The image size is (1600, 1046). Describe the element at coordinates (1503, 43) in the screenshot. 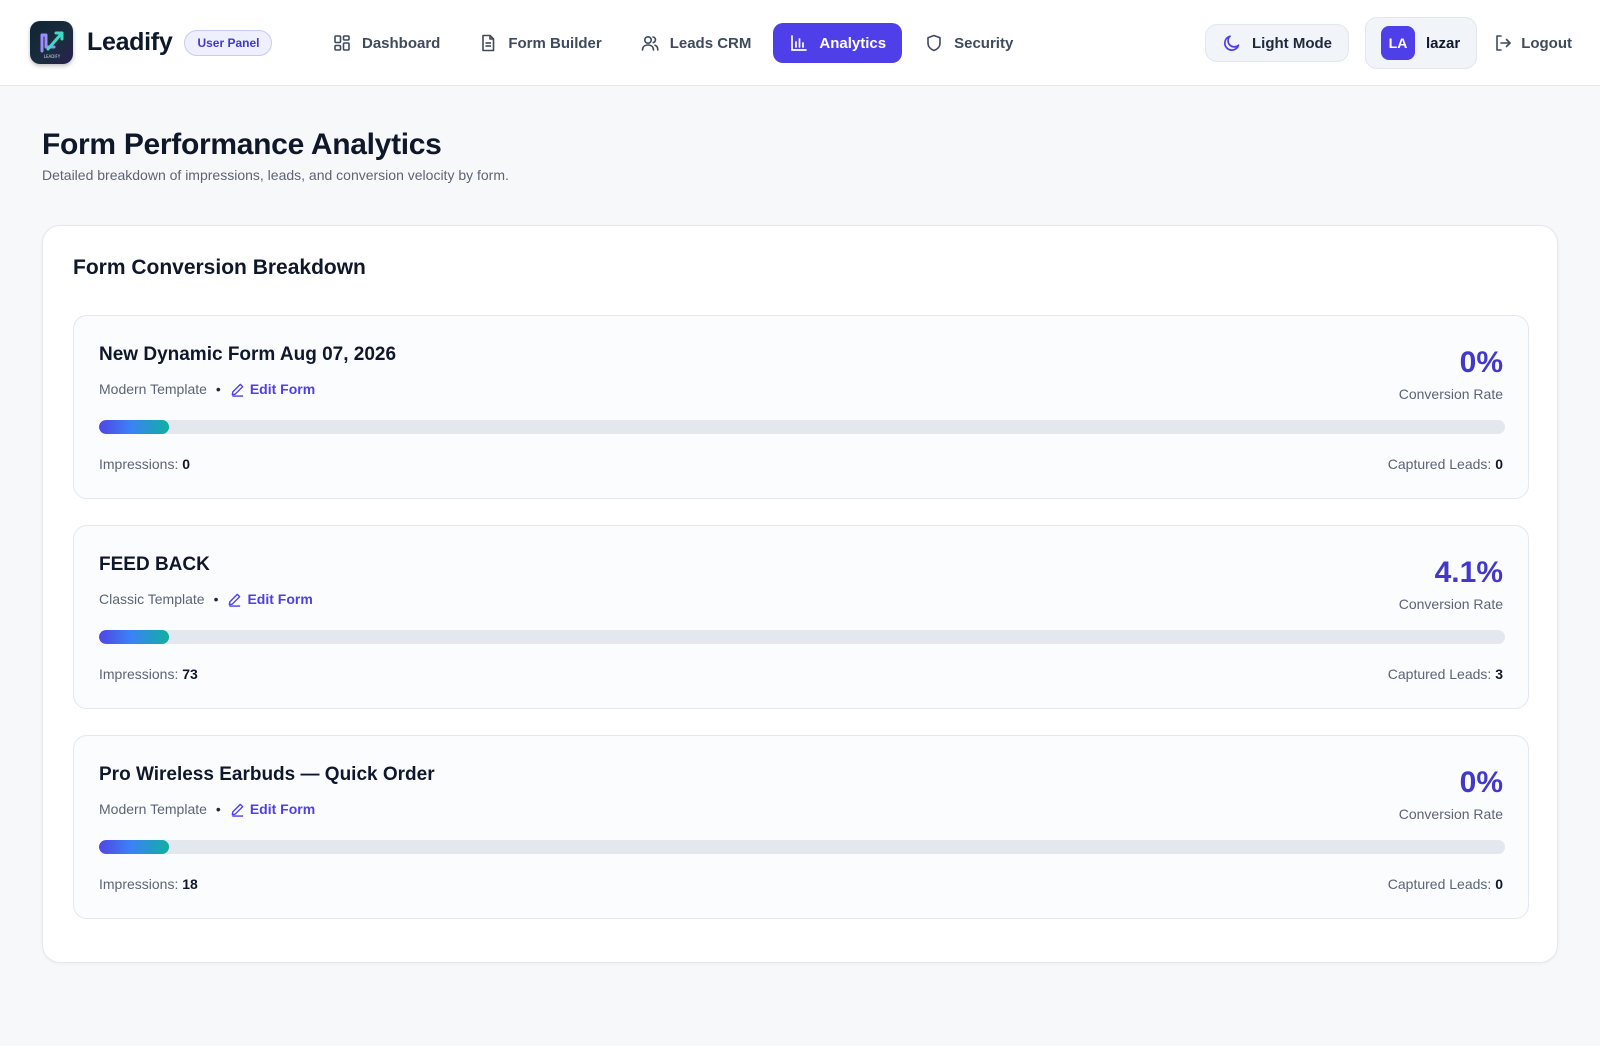

I see `logout-icon` at that location.